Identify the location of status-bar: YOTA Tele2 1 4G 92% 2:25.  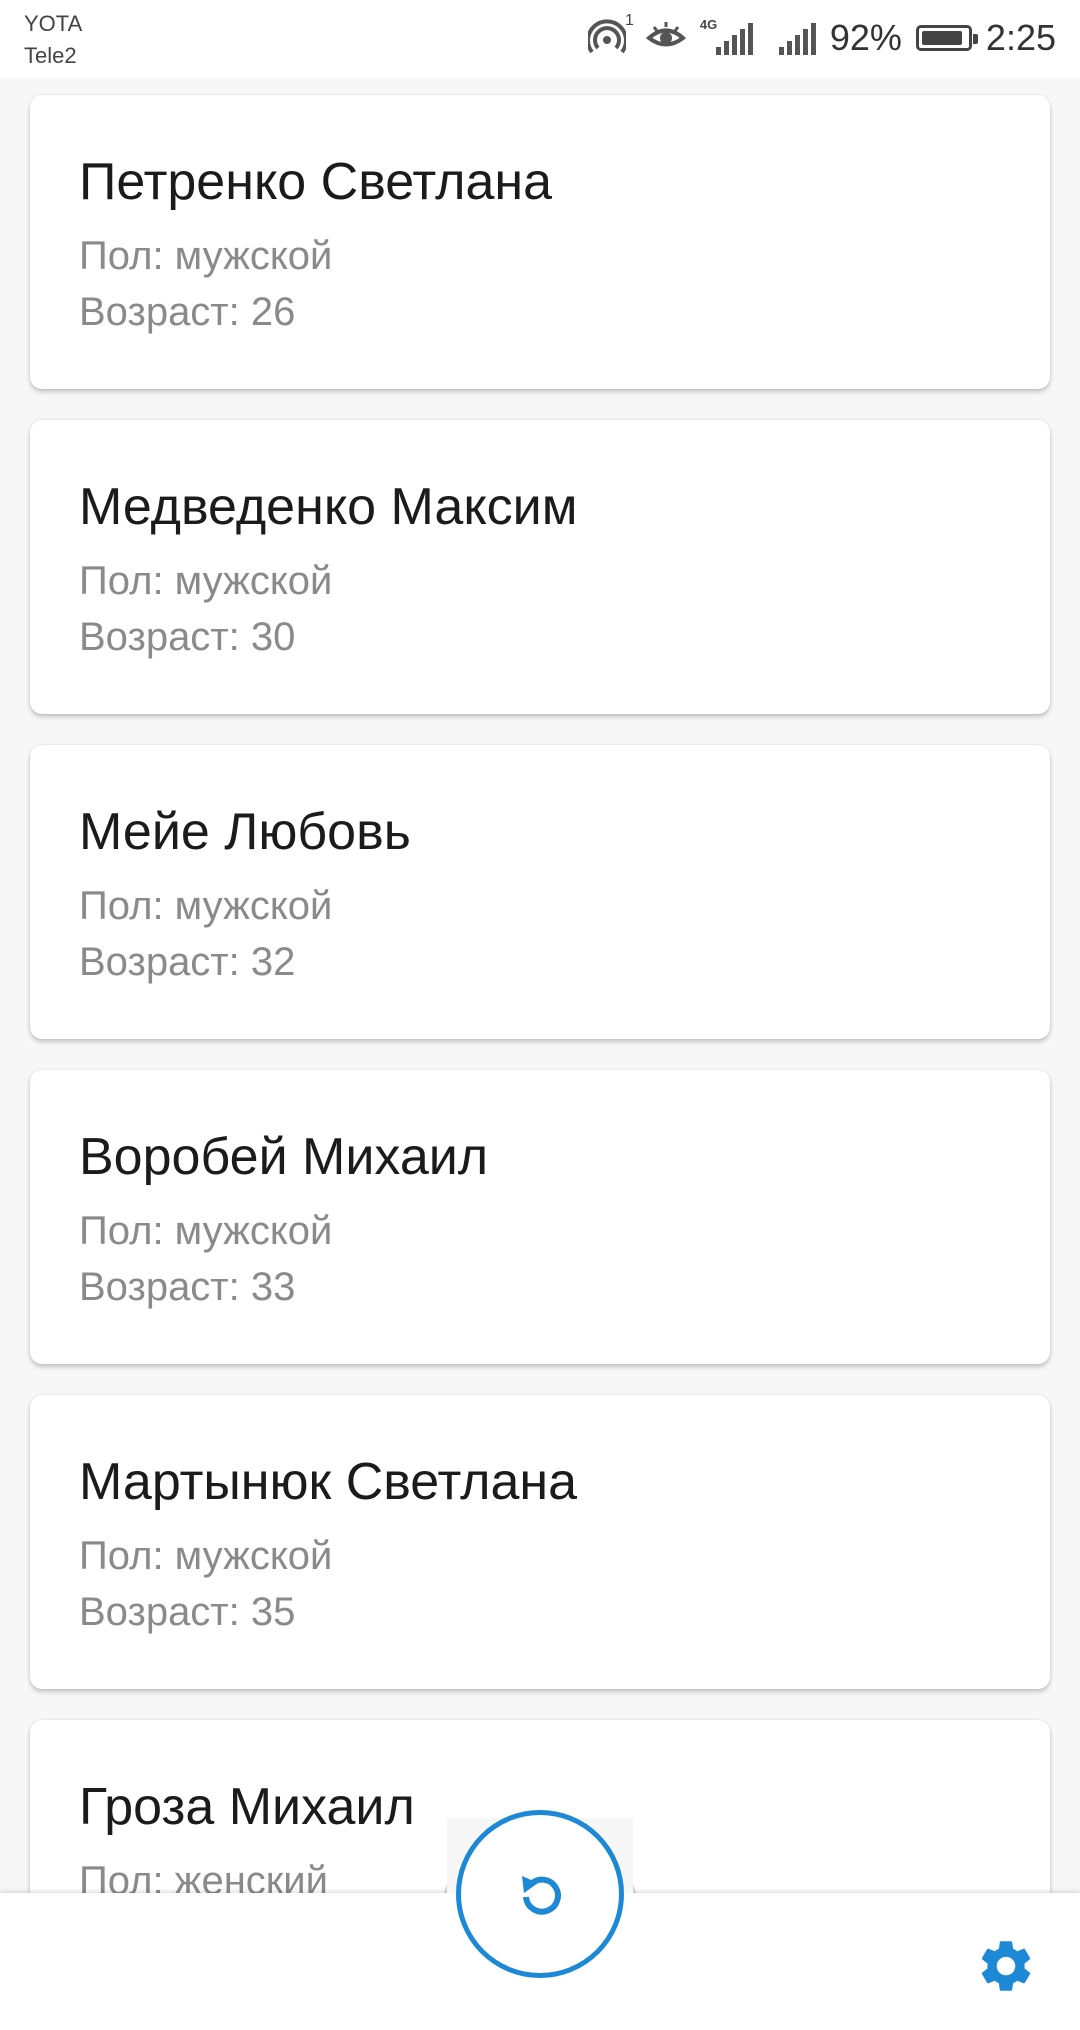
(540, 39).